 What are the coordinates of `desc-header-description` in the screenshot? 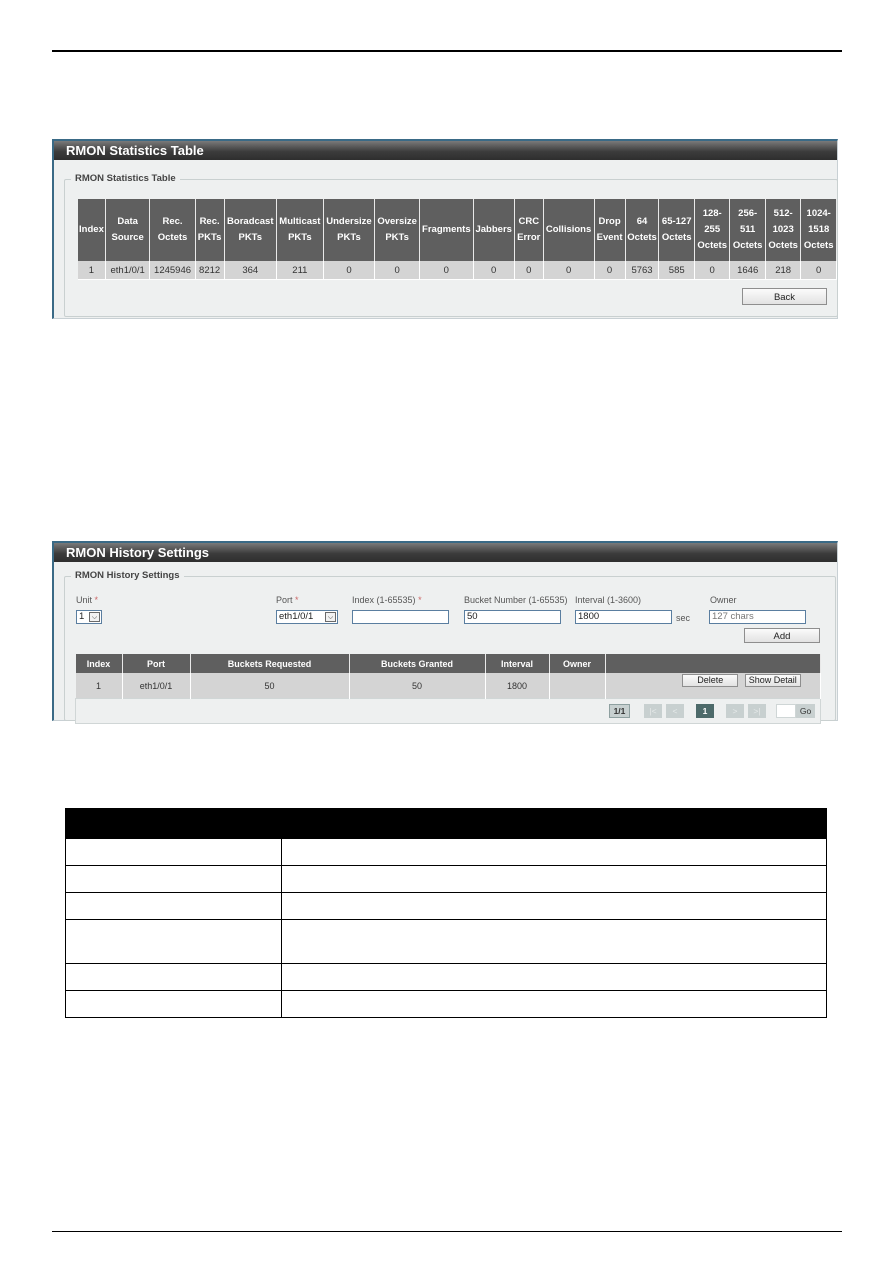 It's located at (554, 823).